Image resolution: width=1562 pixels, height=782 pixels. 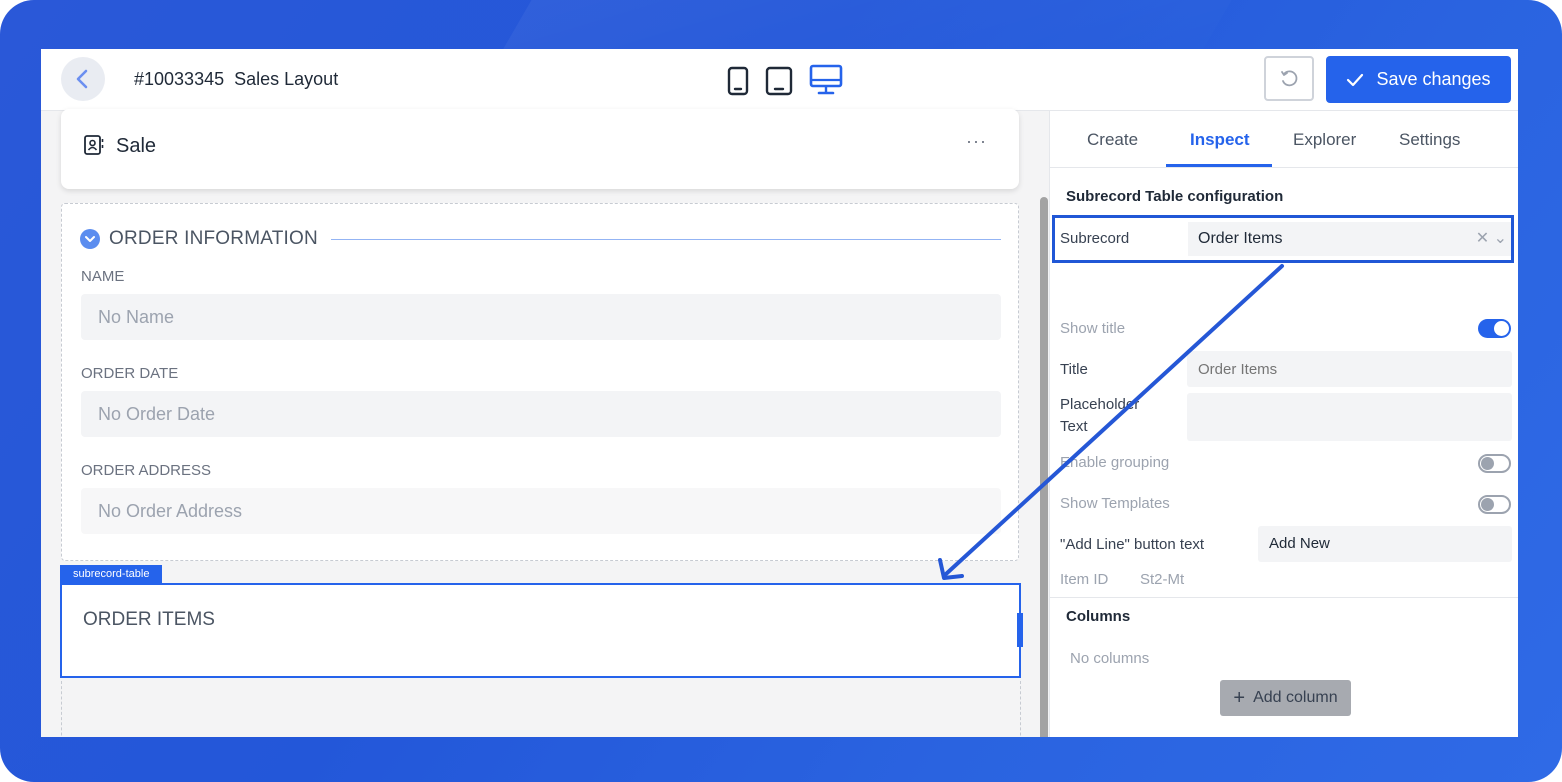 What do you see at coordinates (1220, 140) in the screenshot?
I see `tab-inspect: Inspect` at bounding box center [1220, 140].